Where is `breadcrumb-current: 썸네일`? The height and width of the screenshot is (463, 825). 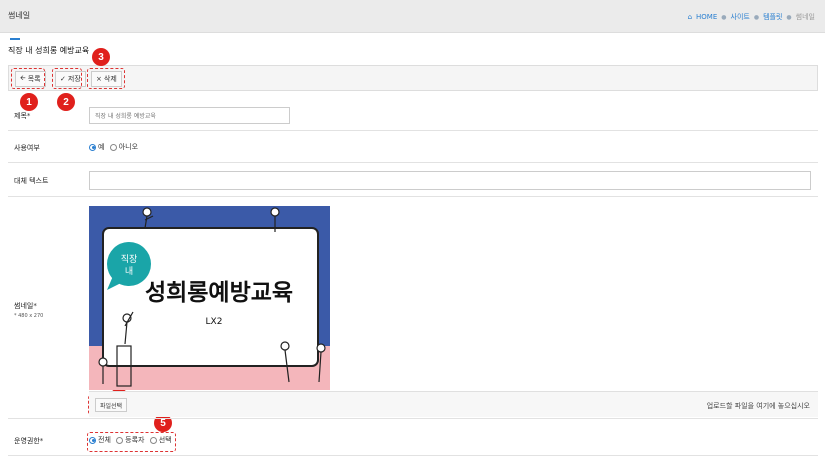 breadcrumb-current: 썸네일 is located at coordinates (805, 17).